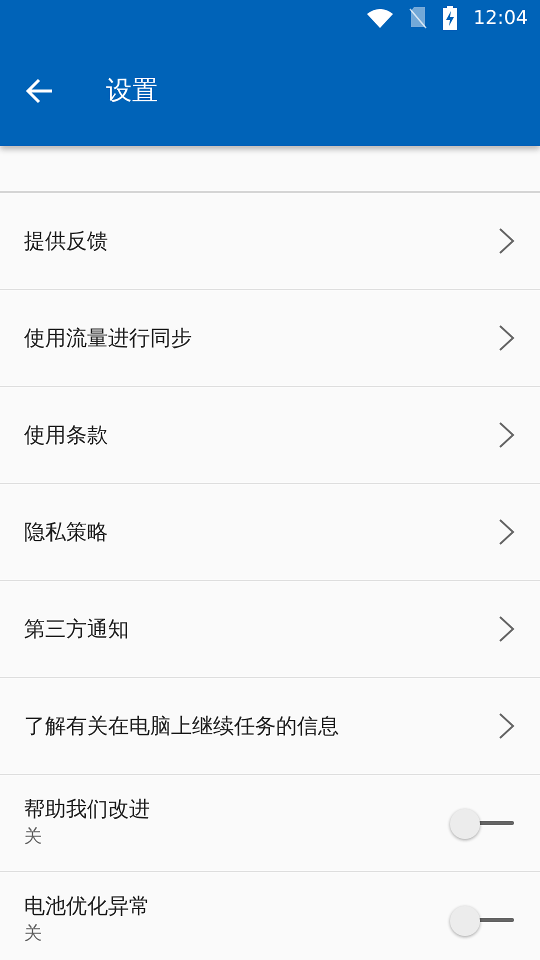 The height and width of the screenshot is (960, 540). What do you see at coordinates (270, 629) in the screenshot?
I see `settings-row: 第三方通知` at bounding box center [270, 629].